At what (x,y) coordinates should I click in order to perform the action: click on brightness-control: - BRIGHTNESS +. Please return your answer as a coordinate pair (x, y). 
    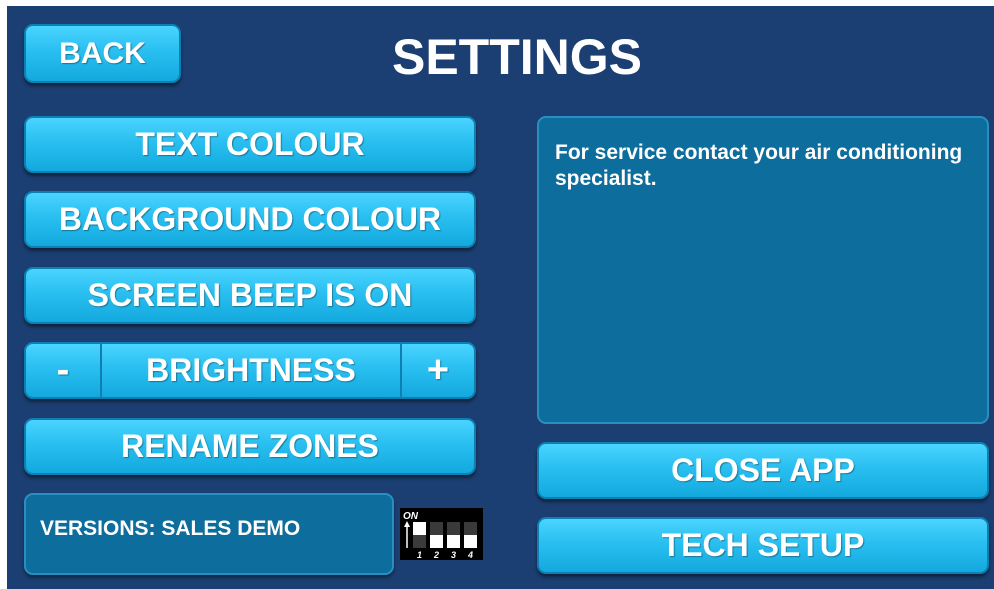
    Looking at the image, I should click on (250, 370).